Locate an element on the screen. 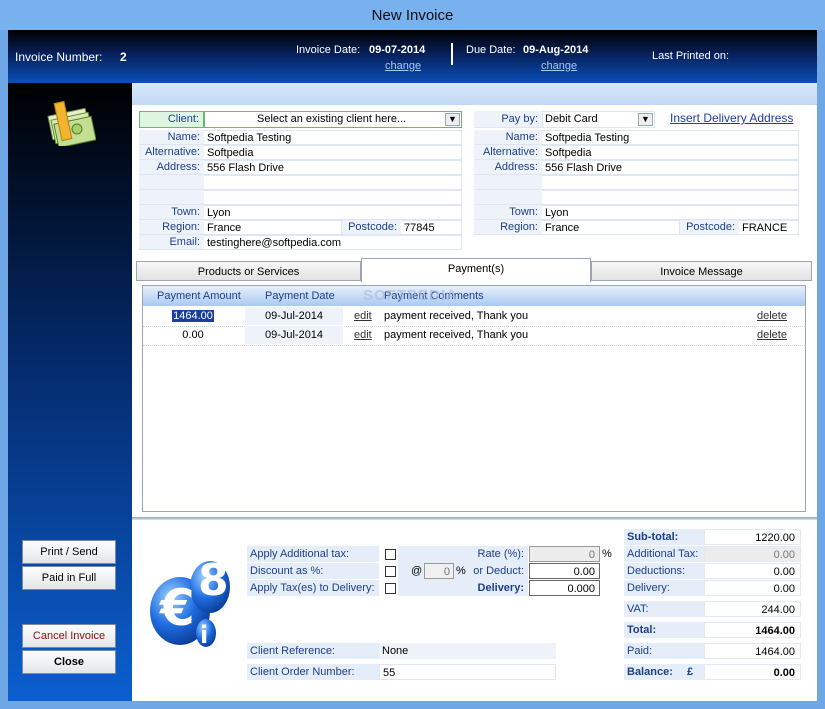 The height and width of the screenshot is (709, 825). payment-amount-cell: 1464.00 is located at coordinates (193, 316).